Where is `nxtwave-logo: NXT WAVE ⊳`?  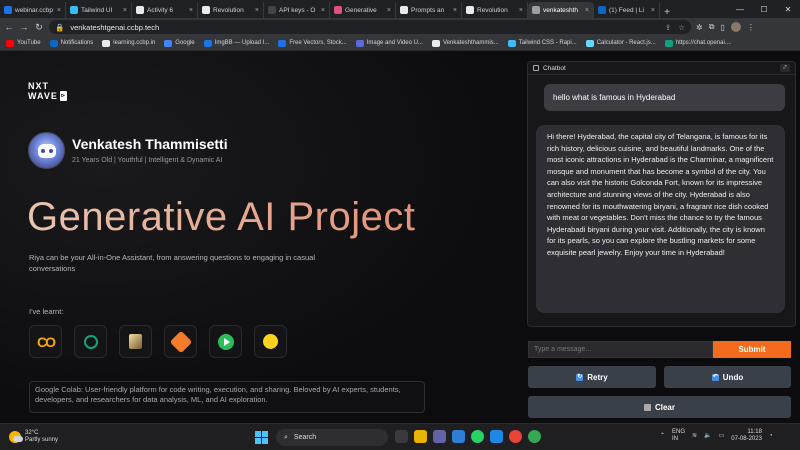 nxtwave-logo: NXT WAVE ⊳ is located at coordinates (48, 91).